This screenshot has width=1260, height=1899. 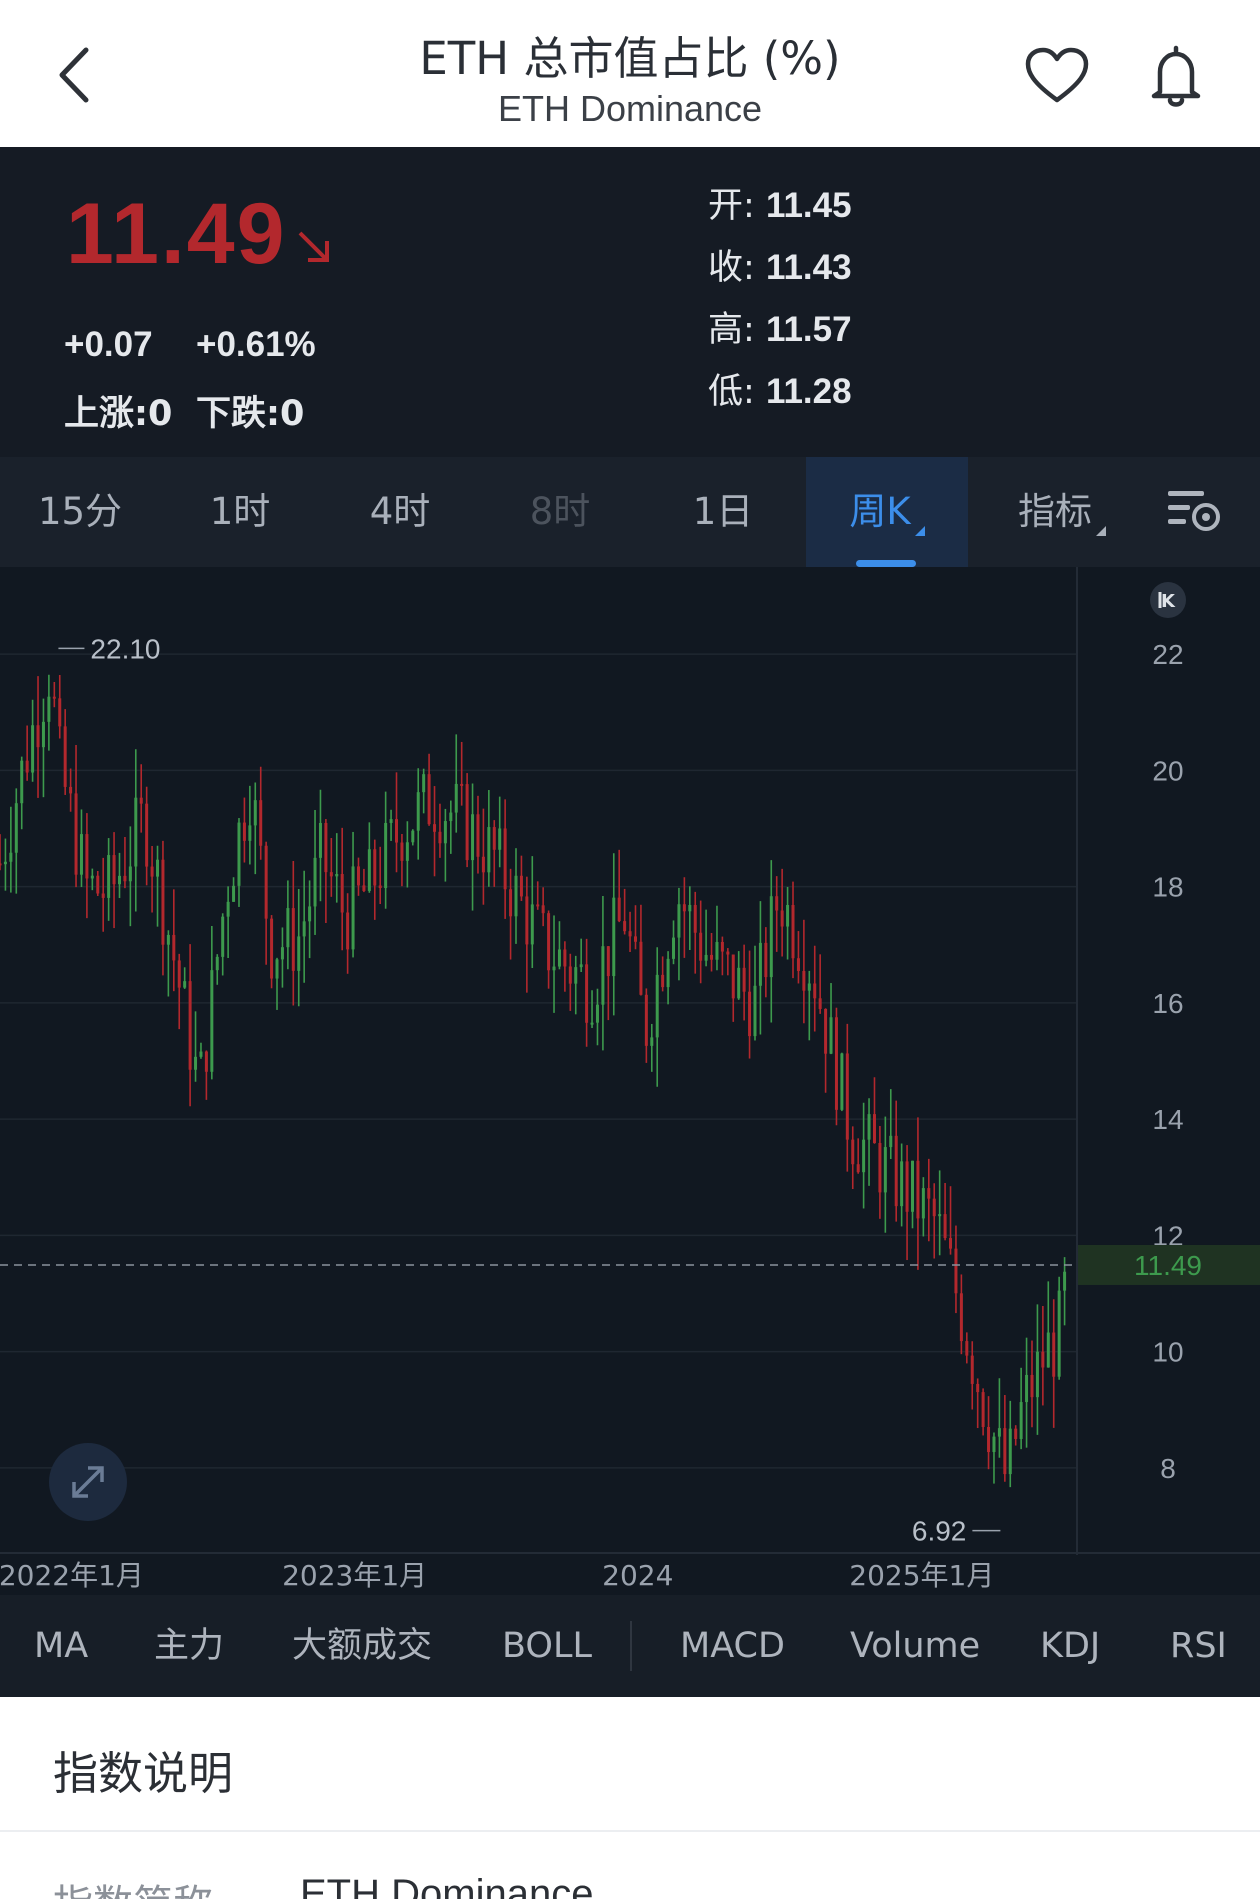 I want to click on y-tick-label: 14, so click(x=1167, y=1119).